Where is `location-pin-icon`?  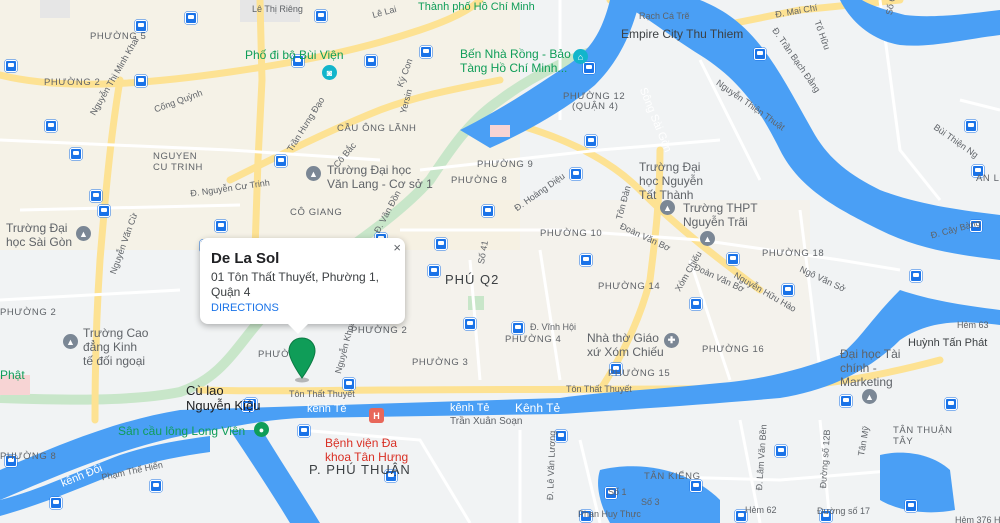
location-pin-icon is located at coordinates (302, 360).